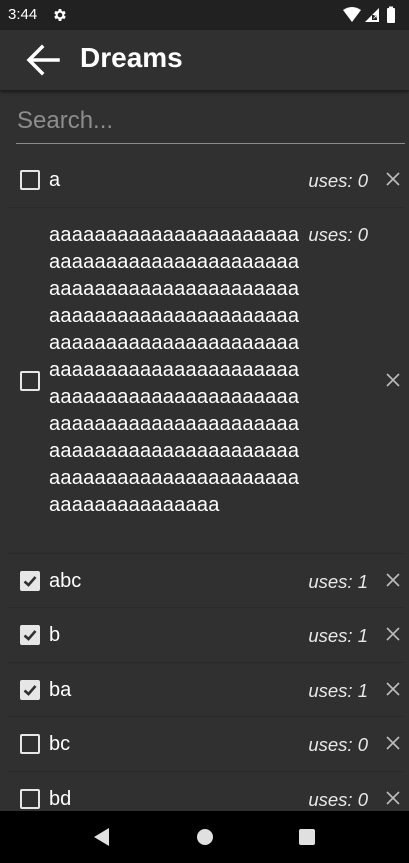 The height and width of the screenshot is (863, 409). What do you see at coordinates (23, 14) in the screenshot?
I see `status-time: 3:44` at bounding box center [23, 14].